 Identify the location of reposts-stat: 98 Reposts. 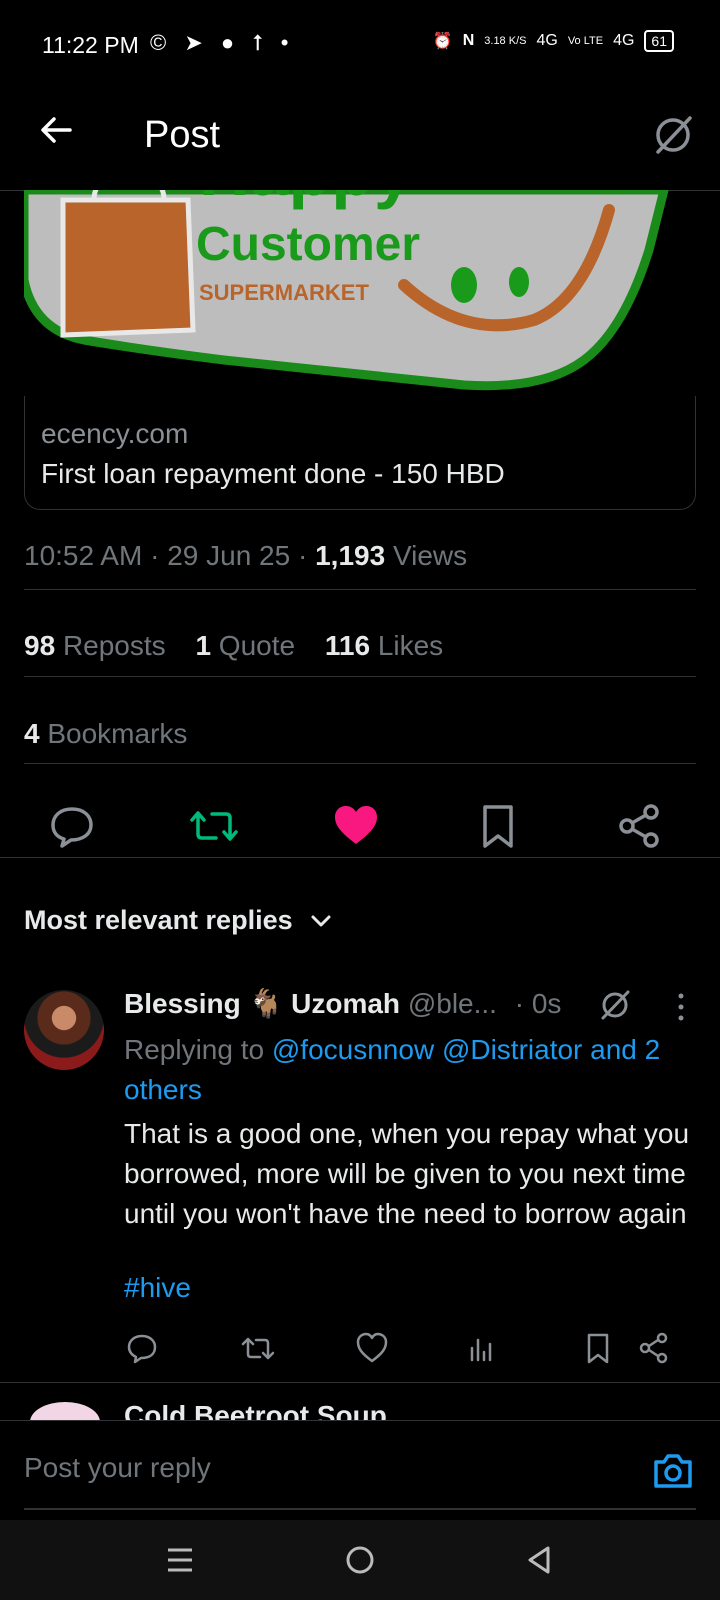
(95, 645).